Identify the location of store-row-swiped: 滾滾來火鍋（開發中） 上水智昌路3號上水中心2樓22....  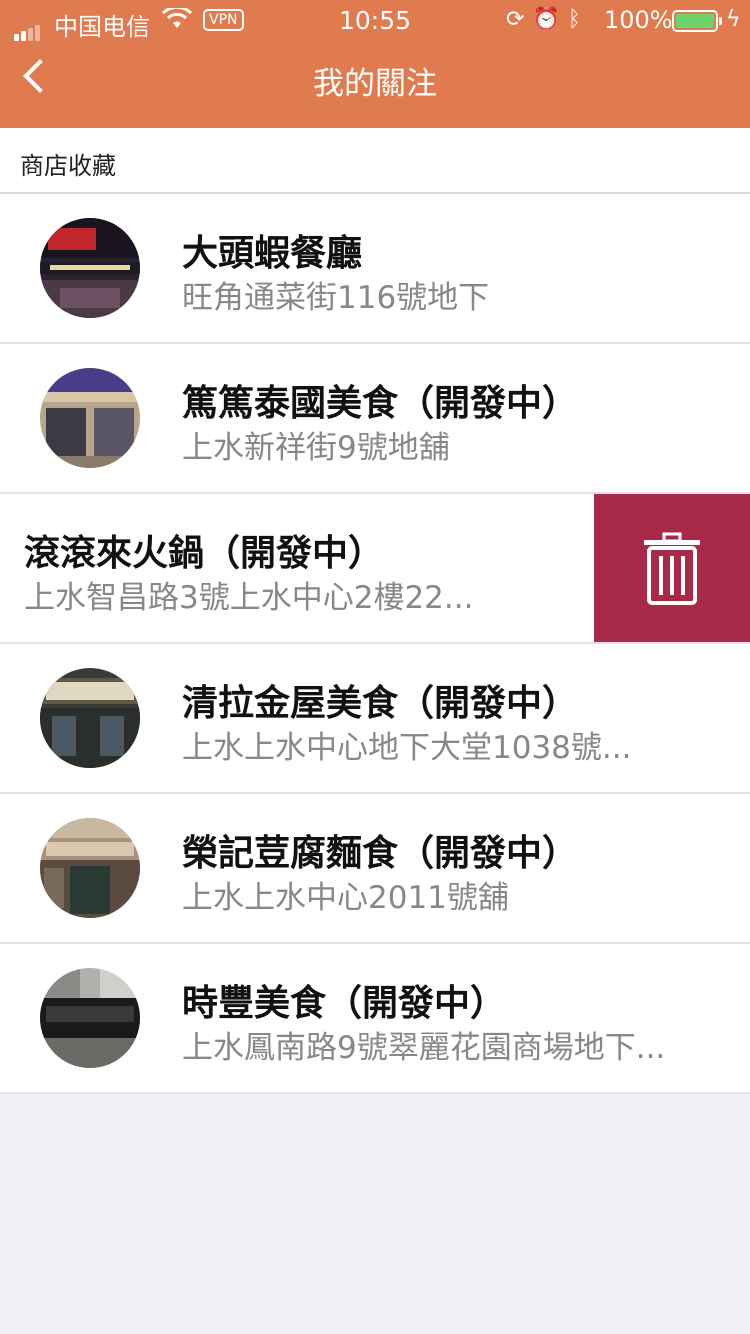
(375, 569).